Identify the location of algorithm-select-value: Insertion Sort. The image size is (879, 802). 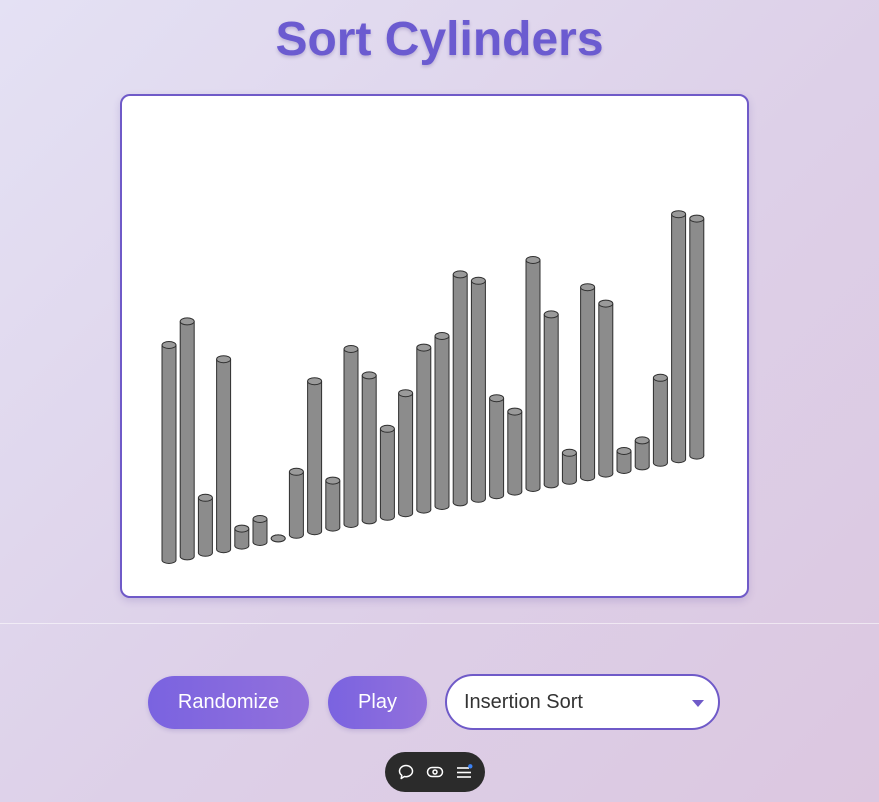
(523, 702).